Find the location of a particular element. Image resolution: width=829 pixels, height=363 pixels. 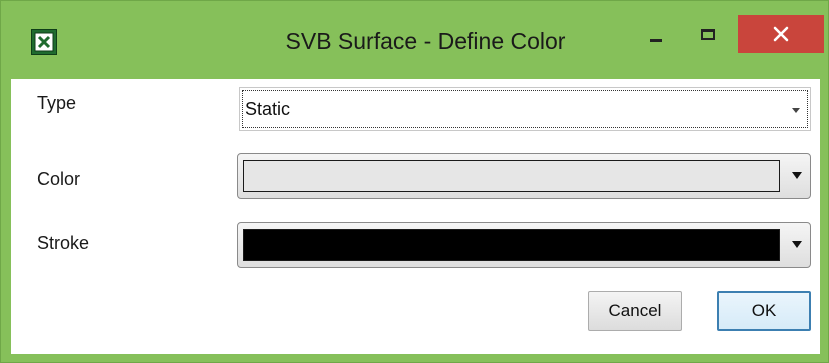

stroke-dropdown is located at coordinates (524, 245).